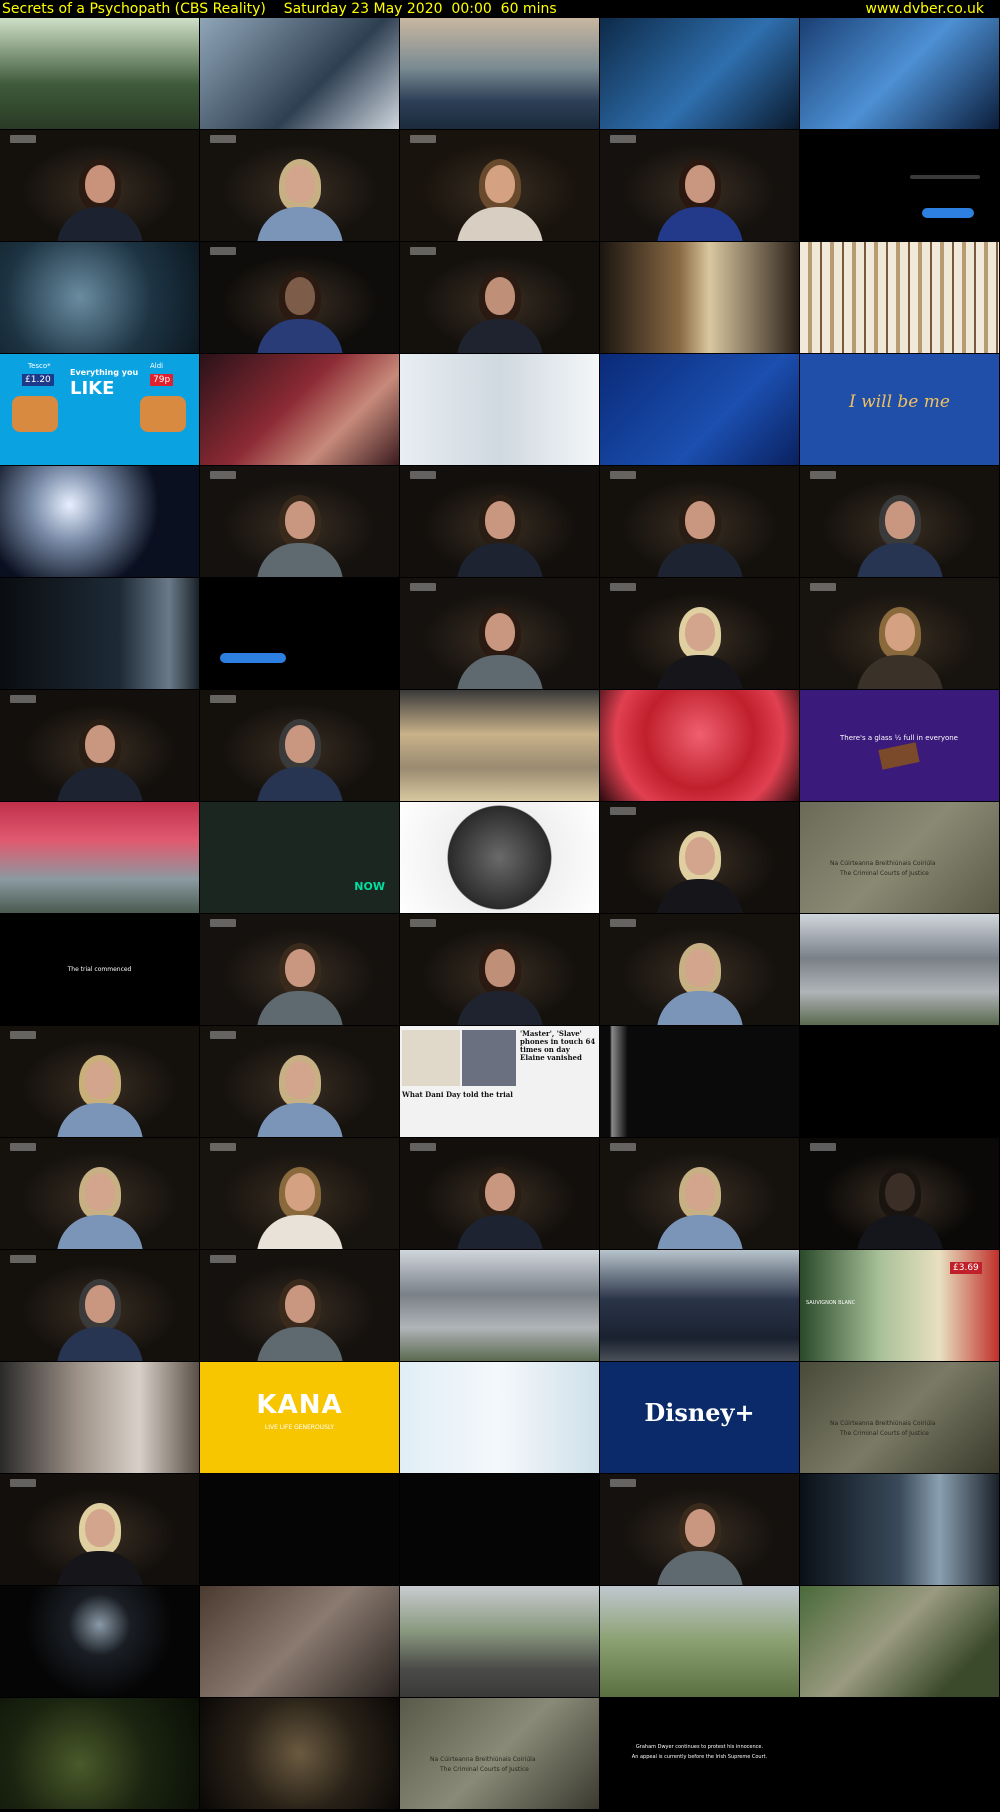 Image resolution: width=1000 pixels, height=1812 pixels. What do you see at coordinates (883, 863) in the screenshot?
I see `courts-sign-irish: Na Cúirteanna Breithiúnais Coiriúla` at bounding box center [883, 863].